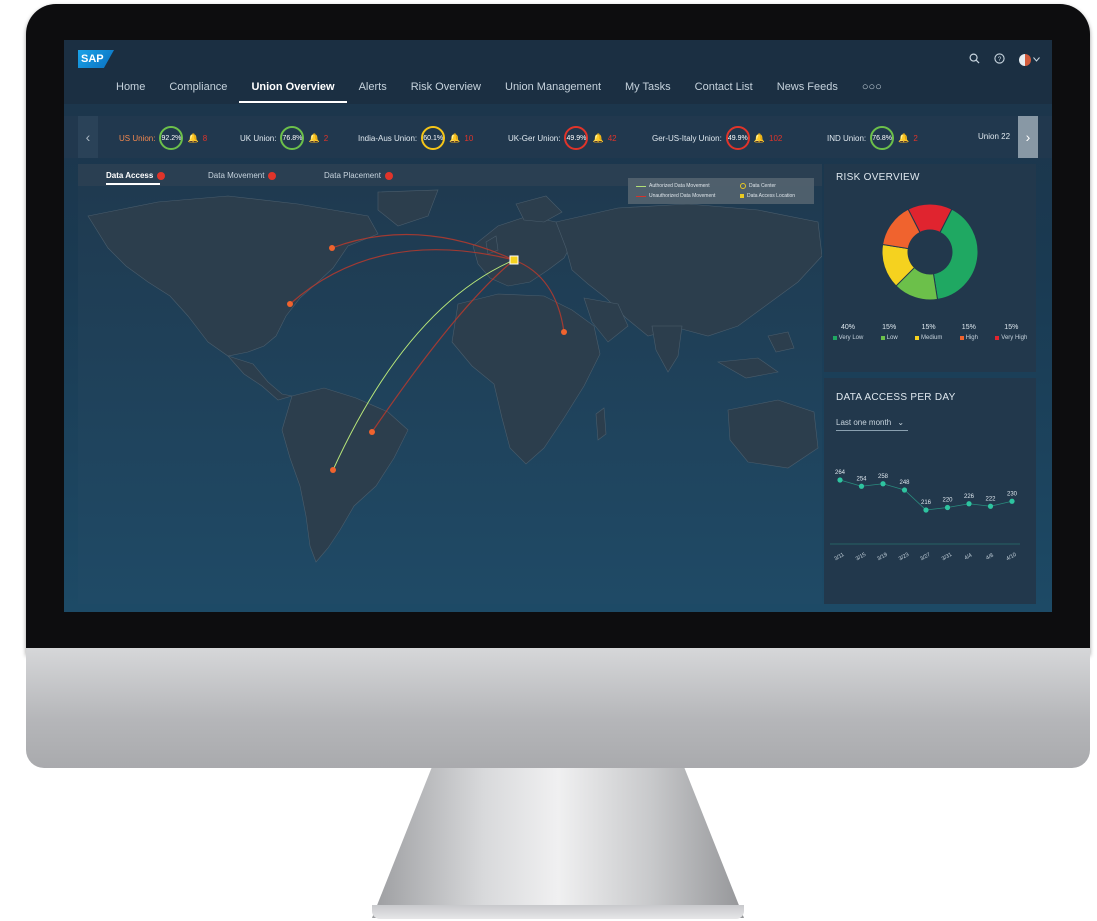 The image size is (1097, 921). I want to click on union-card: US Union: 92.2% 🔔 8, so click(163, 138).